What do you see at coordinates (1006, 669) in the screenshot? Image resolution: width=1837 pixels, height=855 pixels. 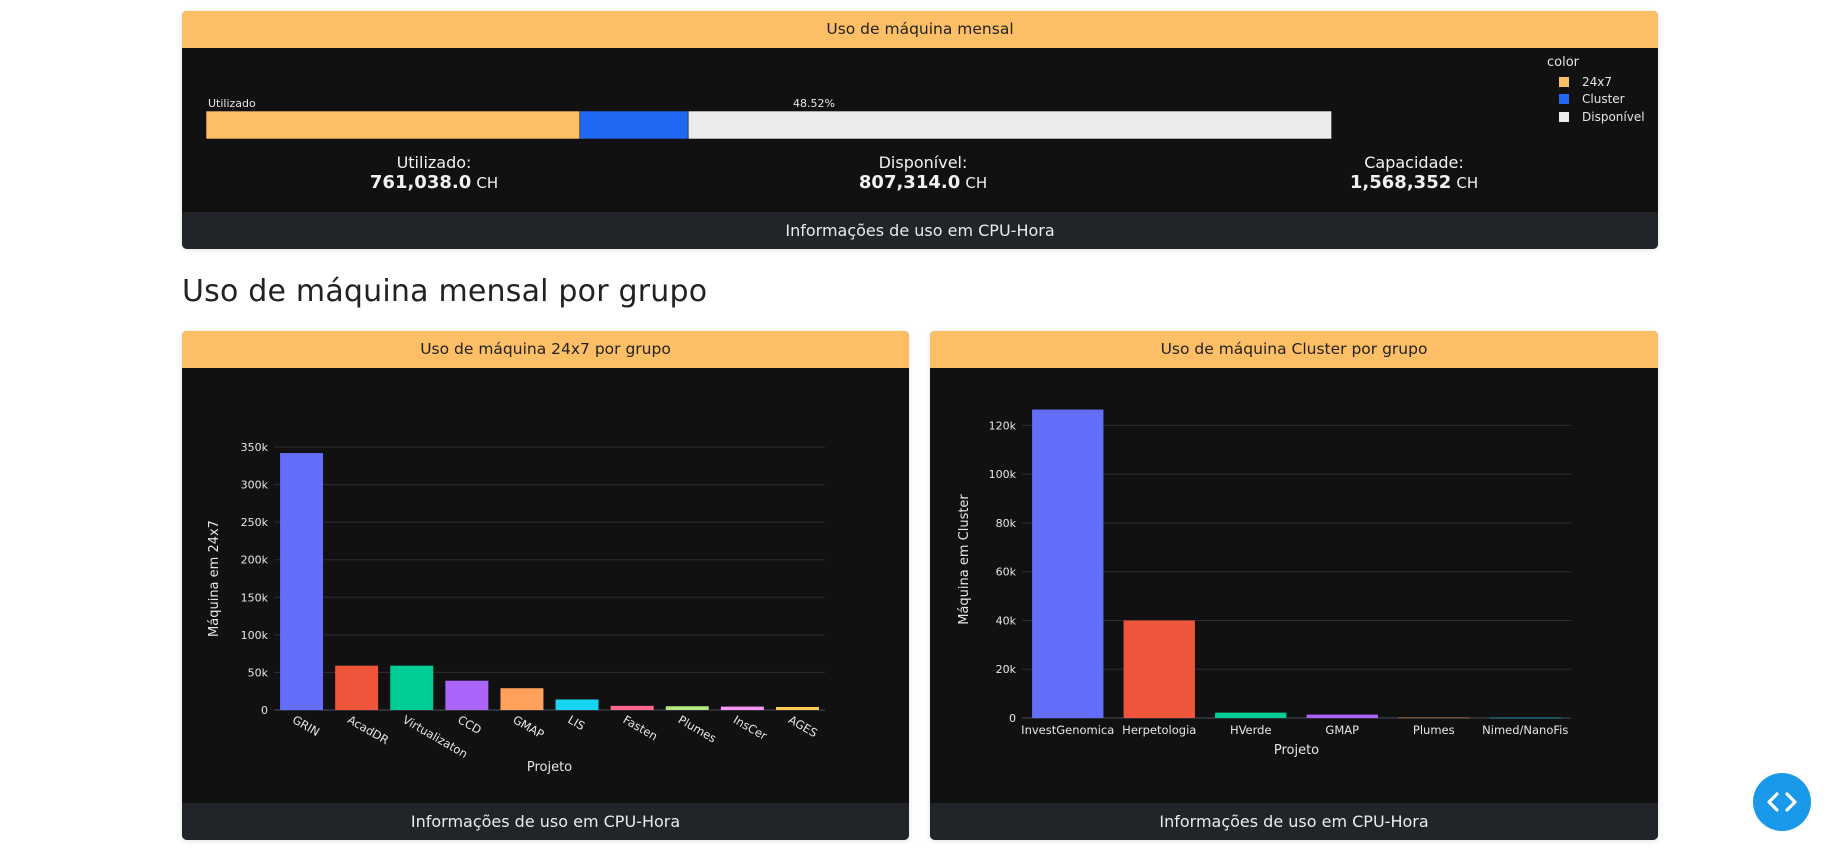 I see `chart-cluster-ytick-label: 20k` at bounding box center [1006, 669].